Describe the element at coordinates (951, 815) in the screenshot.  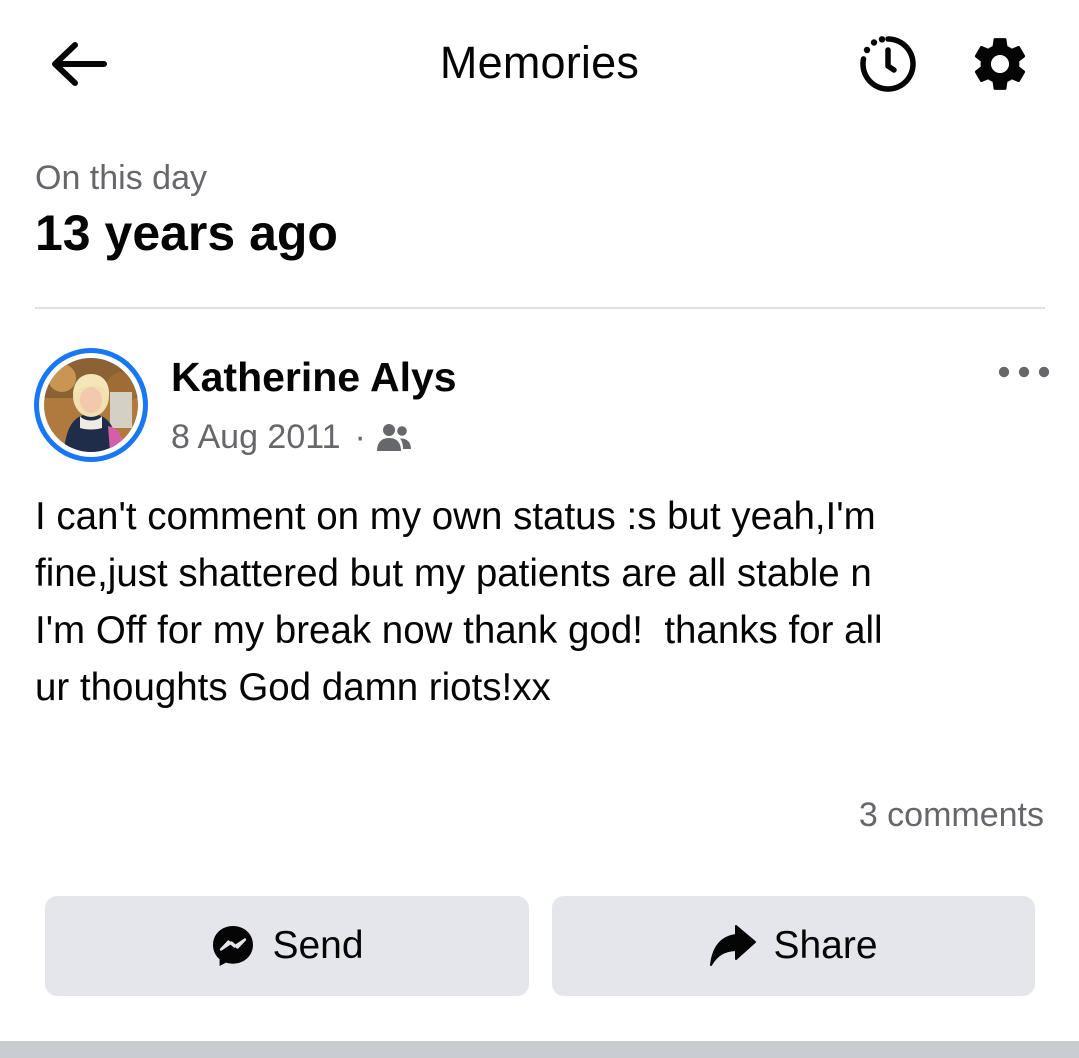
I see `comments-count: 3 comments` at that location.